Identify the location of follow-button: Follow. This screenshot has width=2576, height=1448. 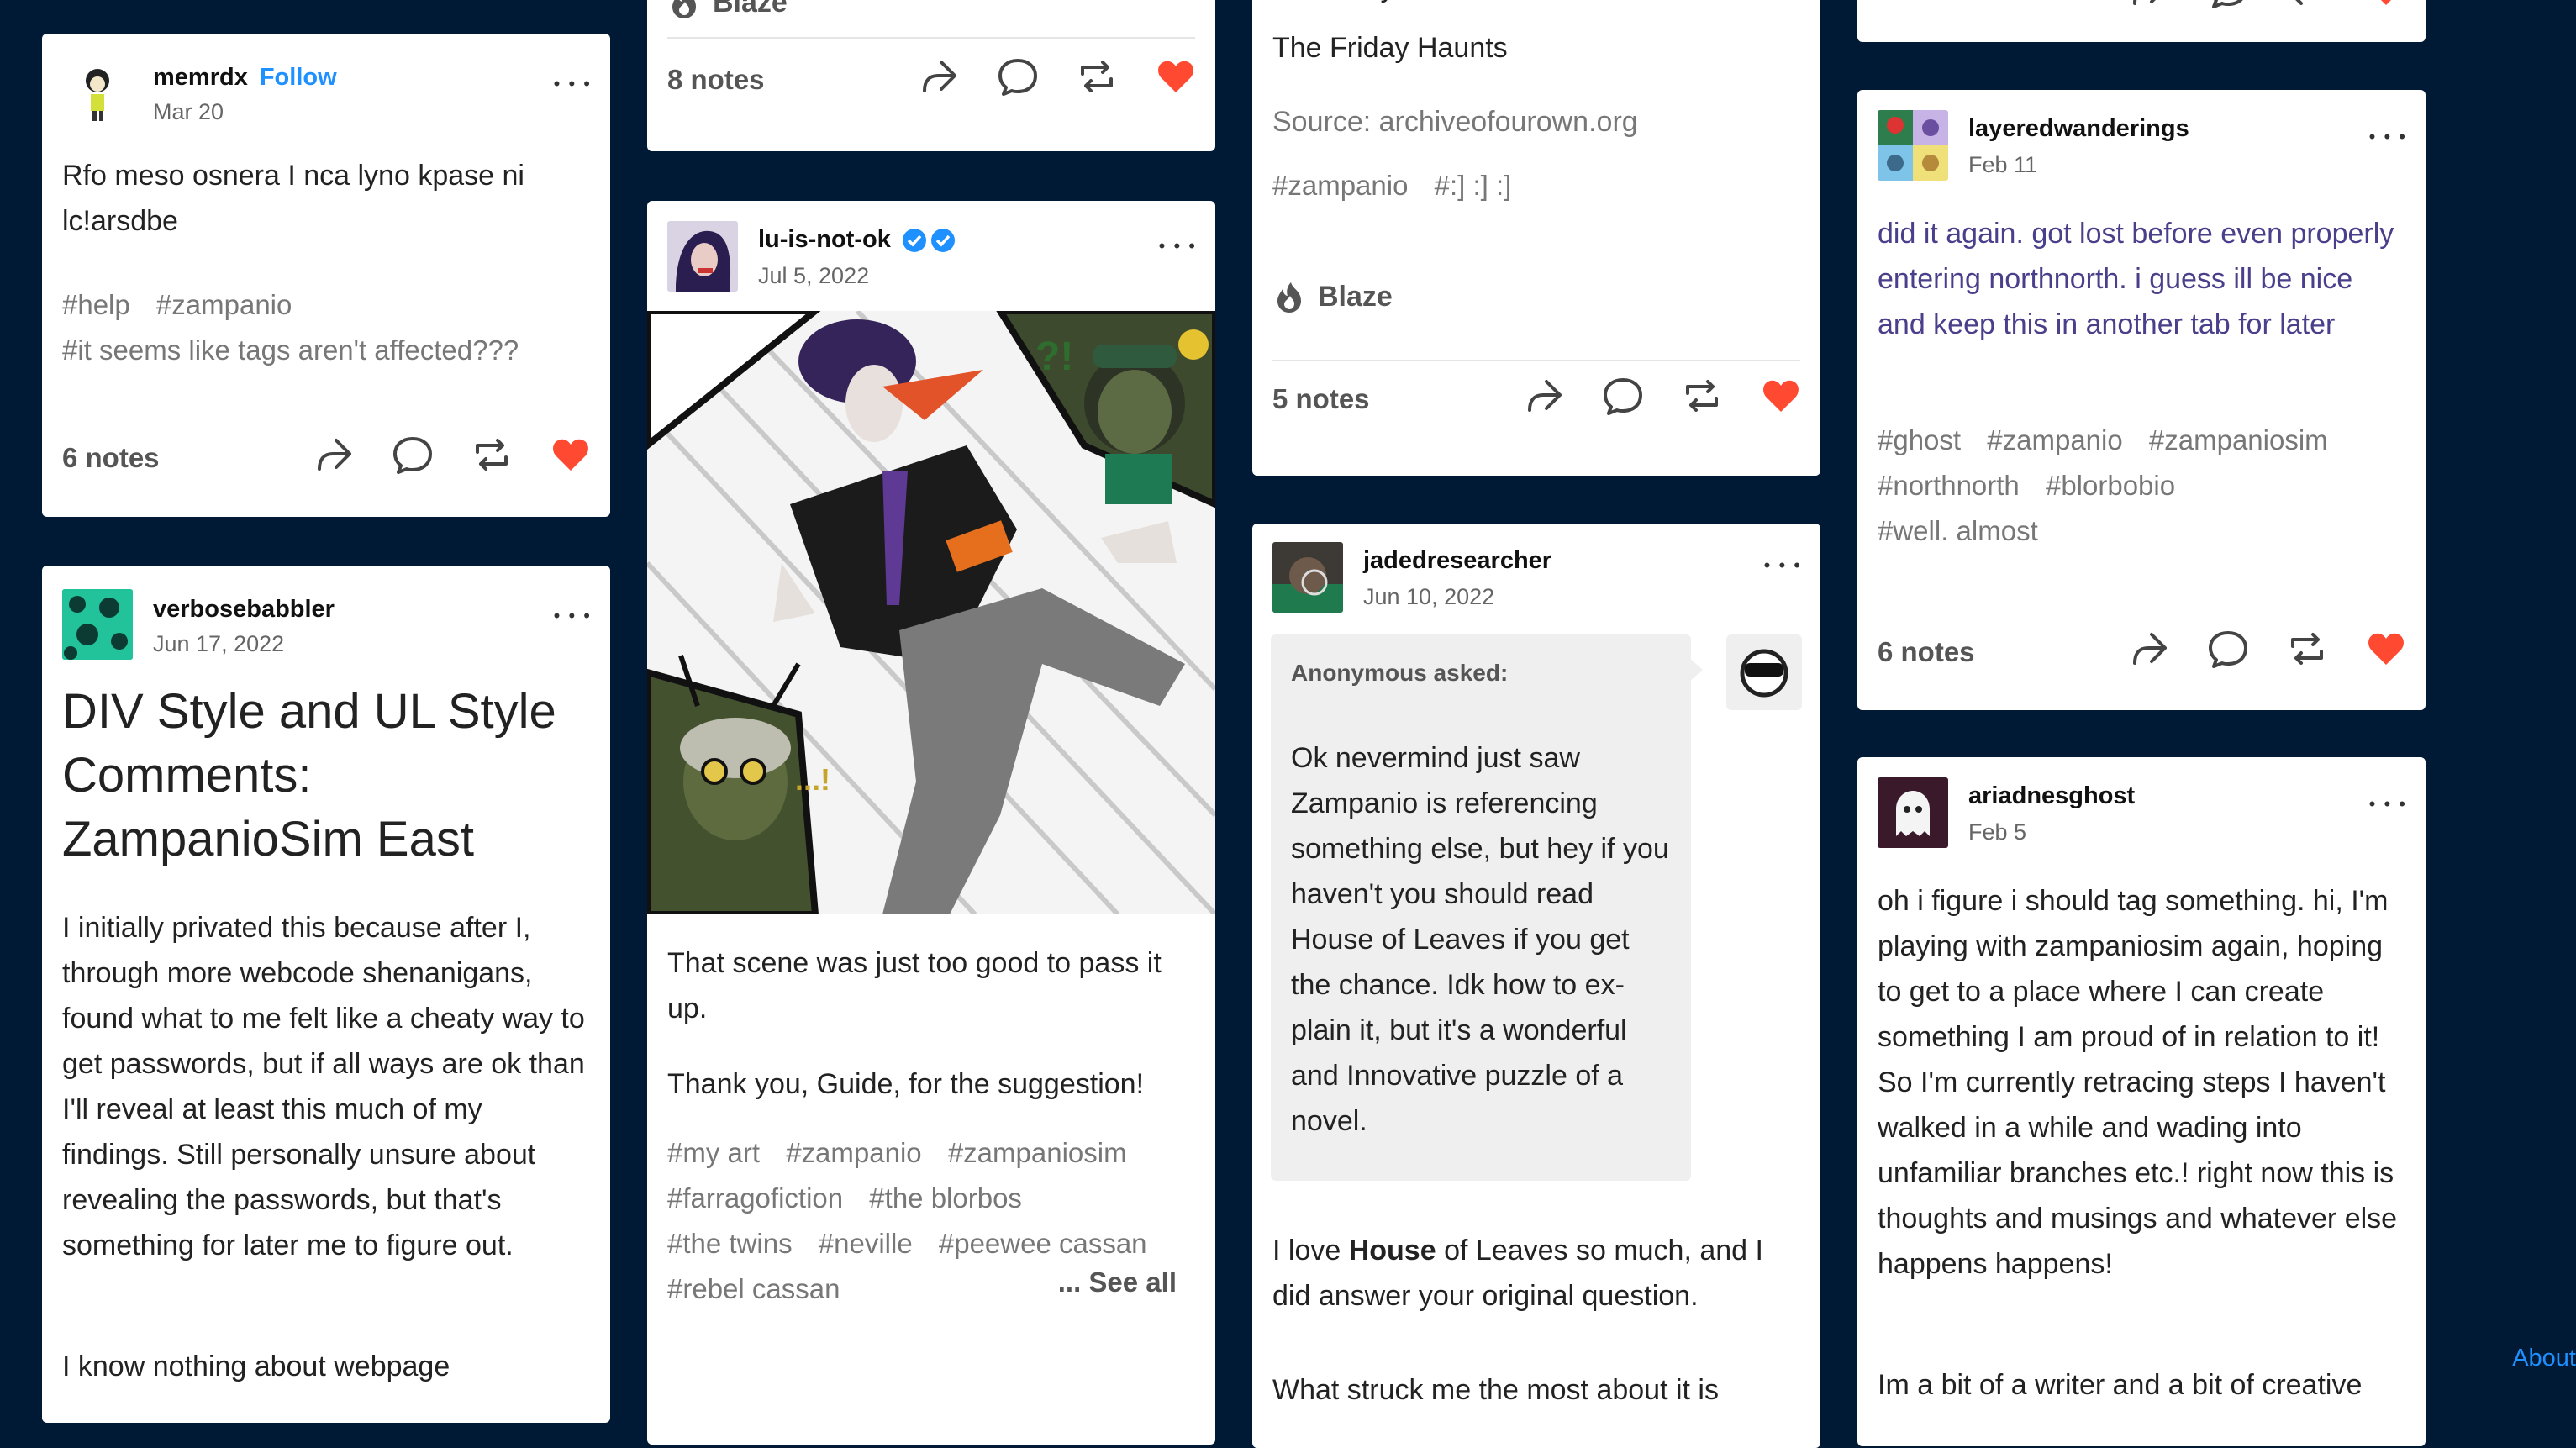
(298, 78).